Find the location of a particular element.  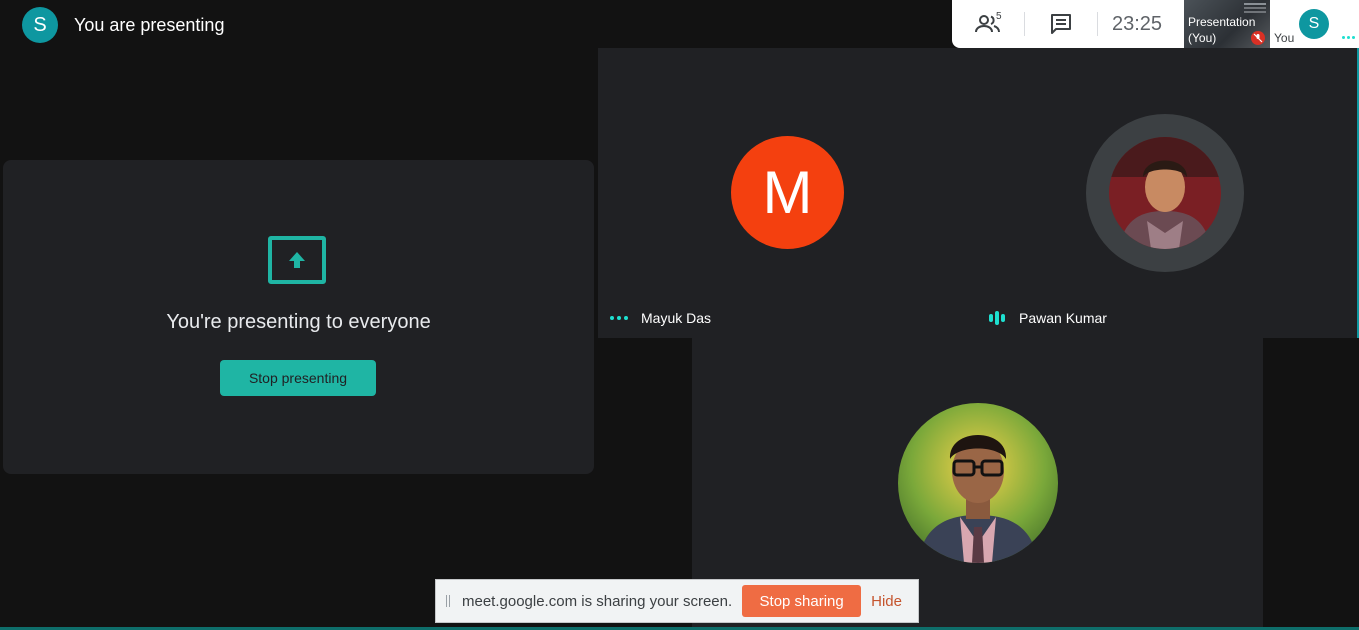

meeting-clock: 23:25 is located at coordinates (1137, 23).